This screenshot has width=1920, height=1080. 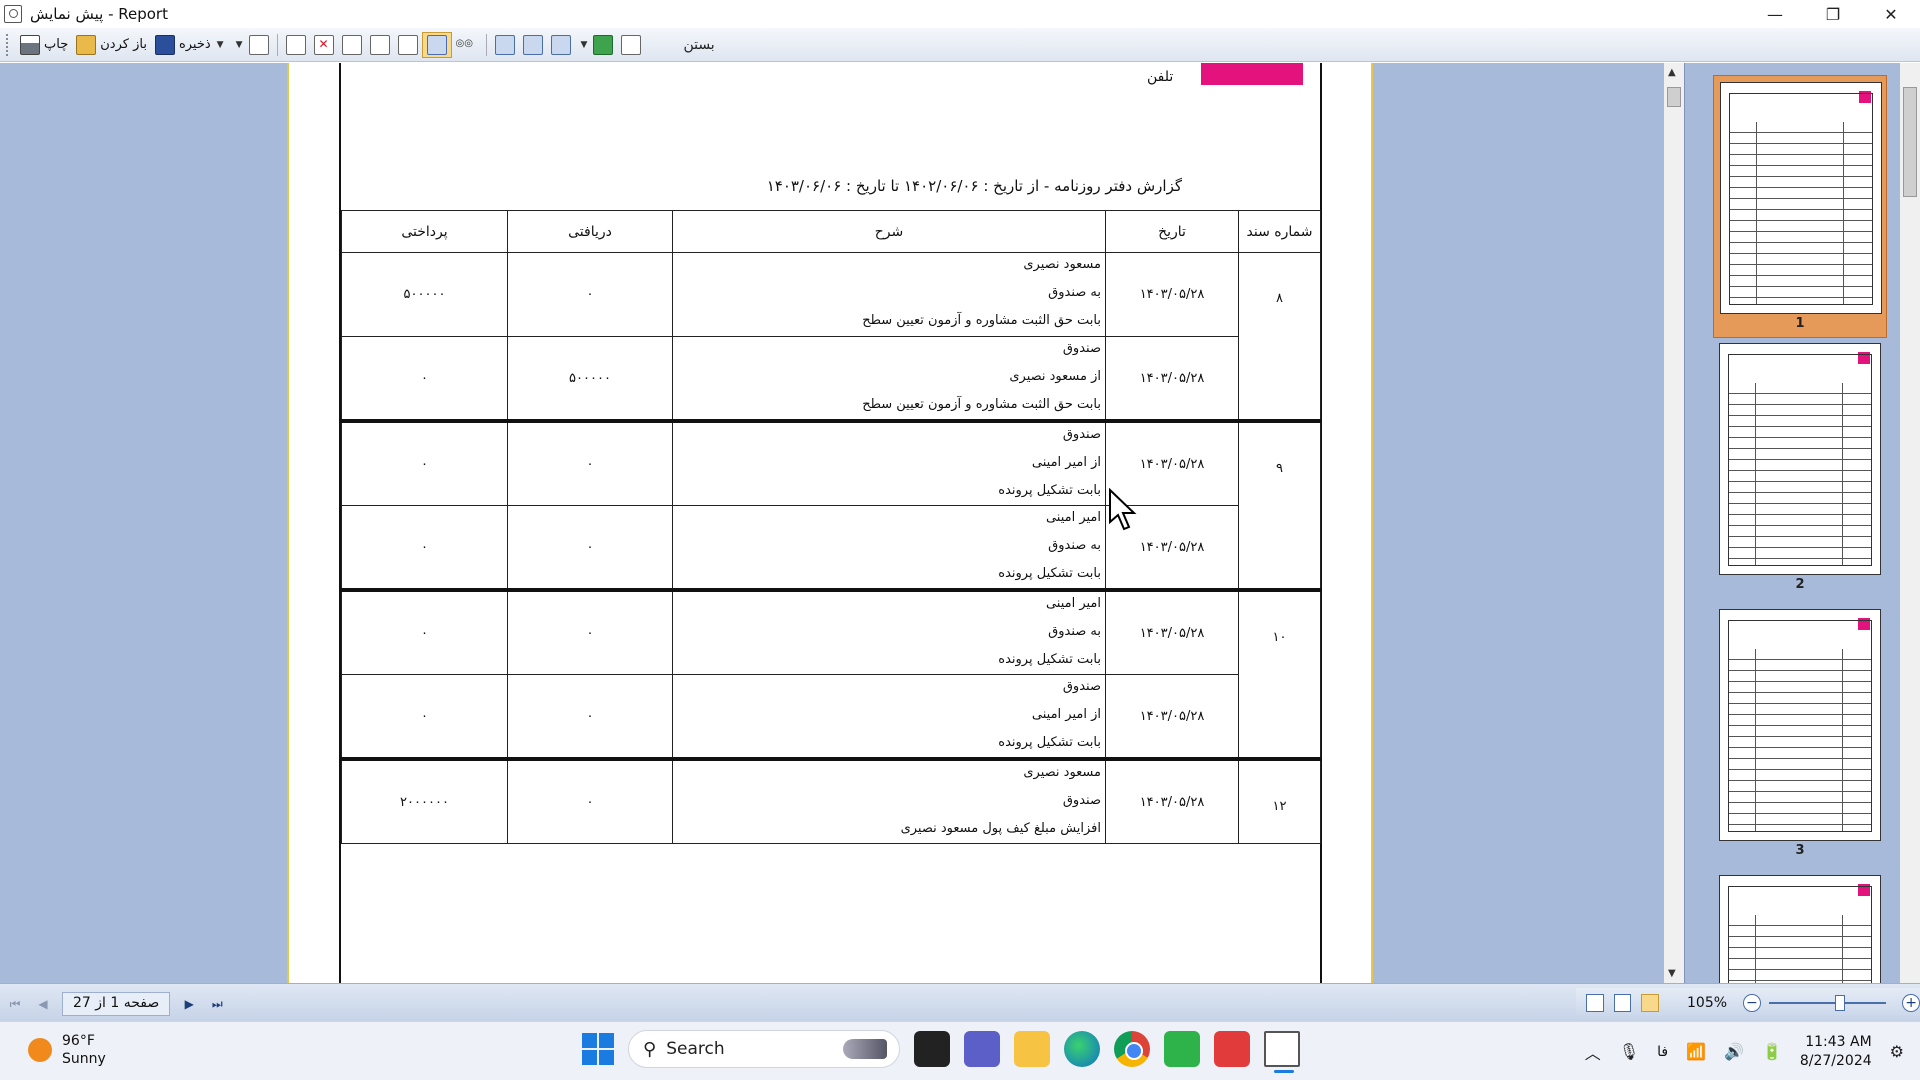 I want to click on window-controls: — ❐ ✕, so click(x=1833, y=14).